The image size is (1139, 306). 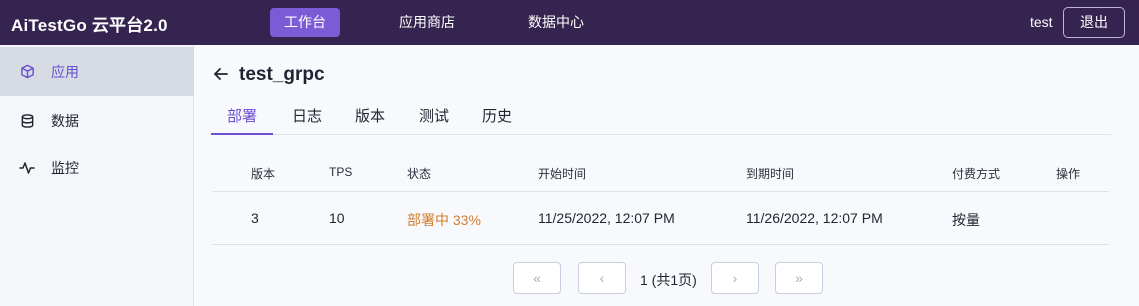 What do you see at coordinates (65, 120) in the screenshot?
I see `sidebar-item-label: 数据` at bounding box center [65, 120].